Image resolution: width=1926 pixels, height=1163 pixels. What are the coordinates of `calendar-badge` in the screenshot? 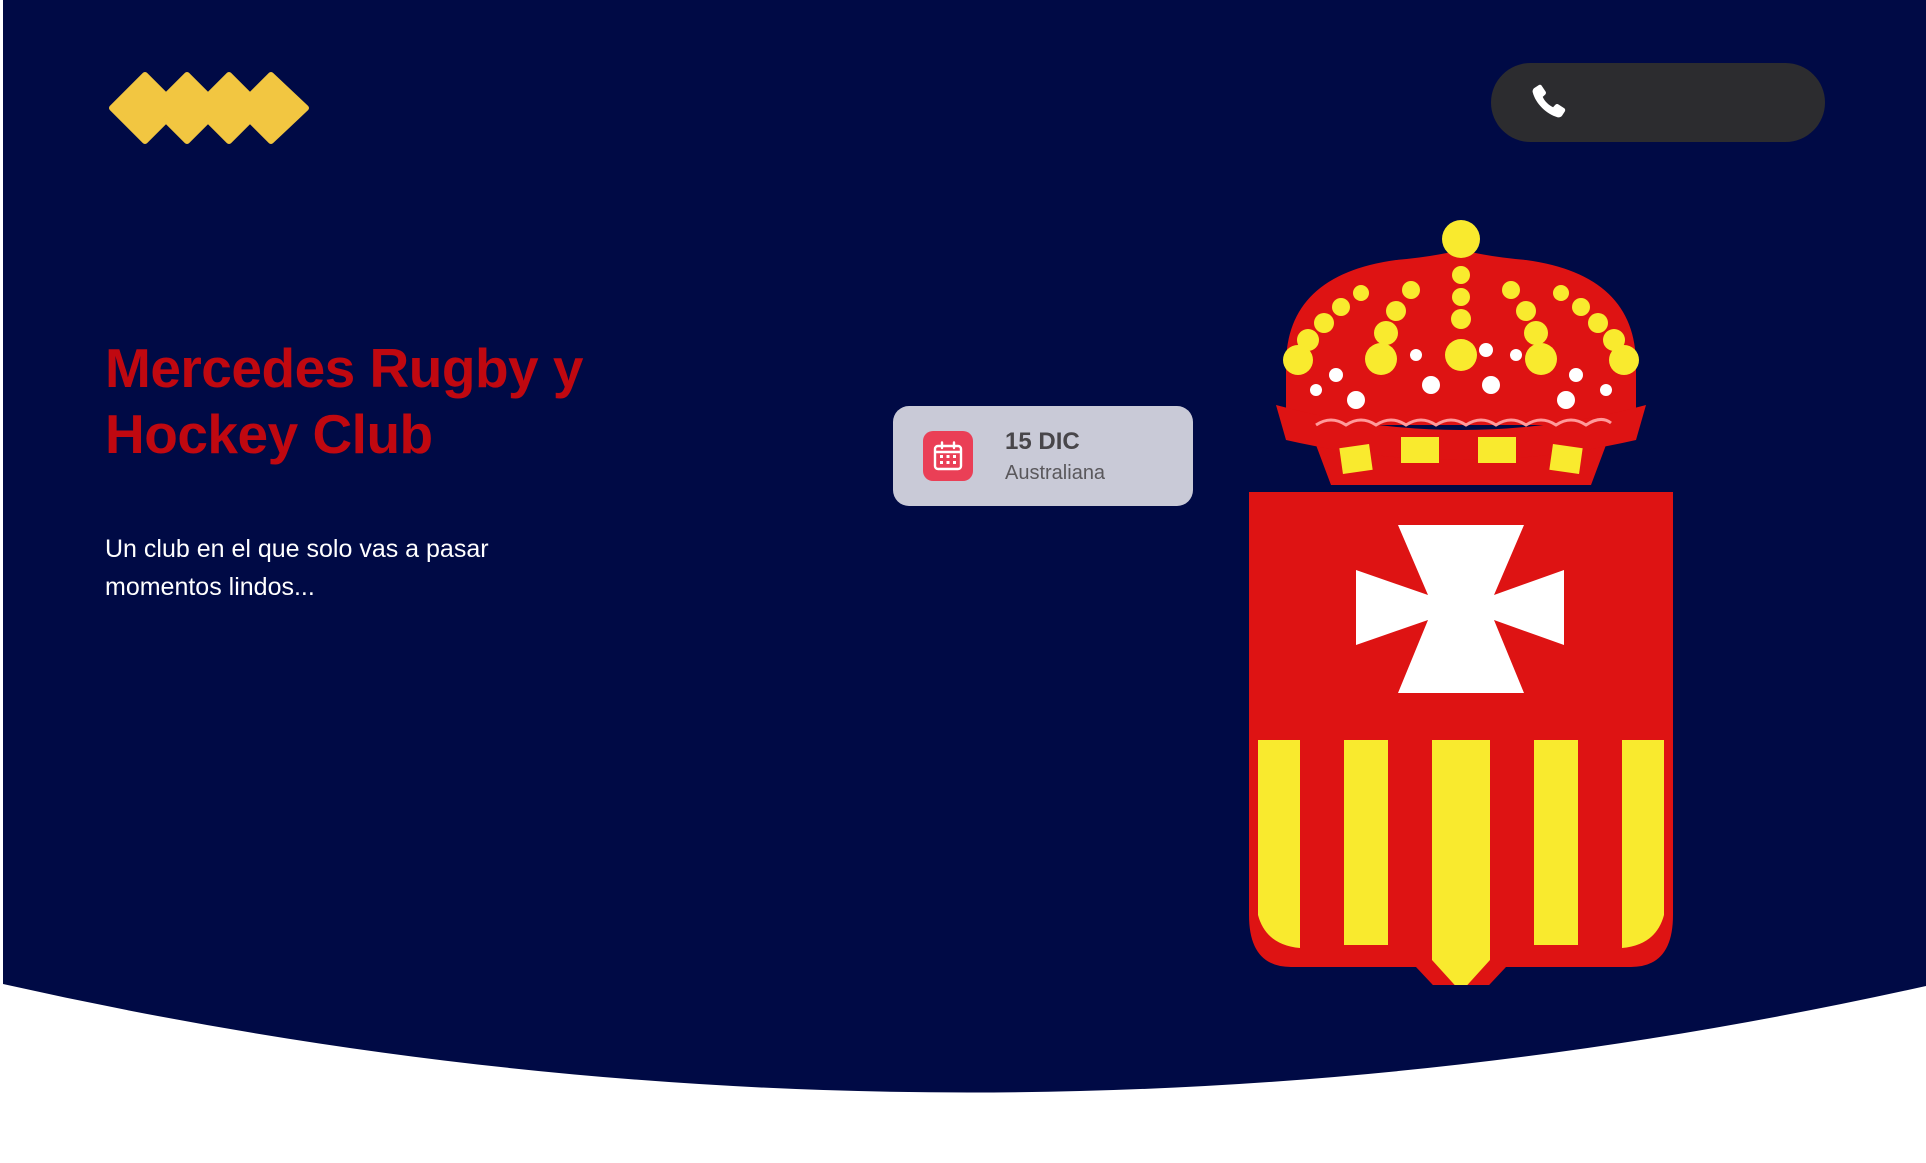 It's located at (948, 456).